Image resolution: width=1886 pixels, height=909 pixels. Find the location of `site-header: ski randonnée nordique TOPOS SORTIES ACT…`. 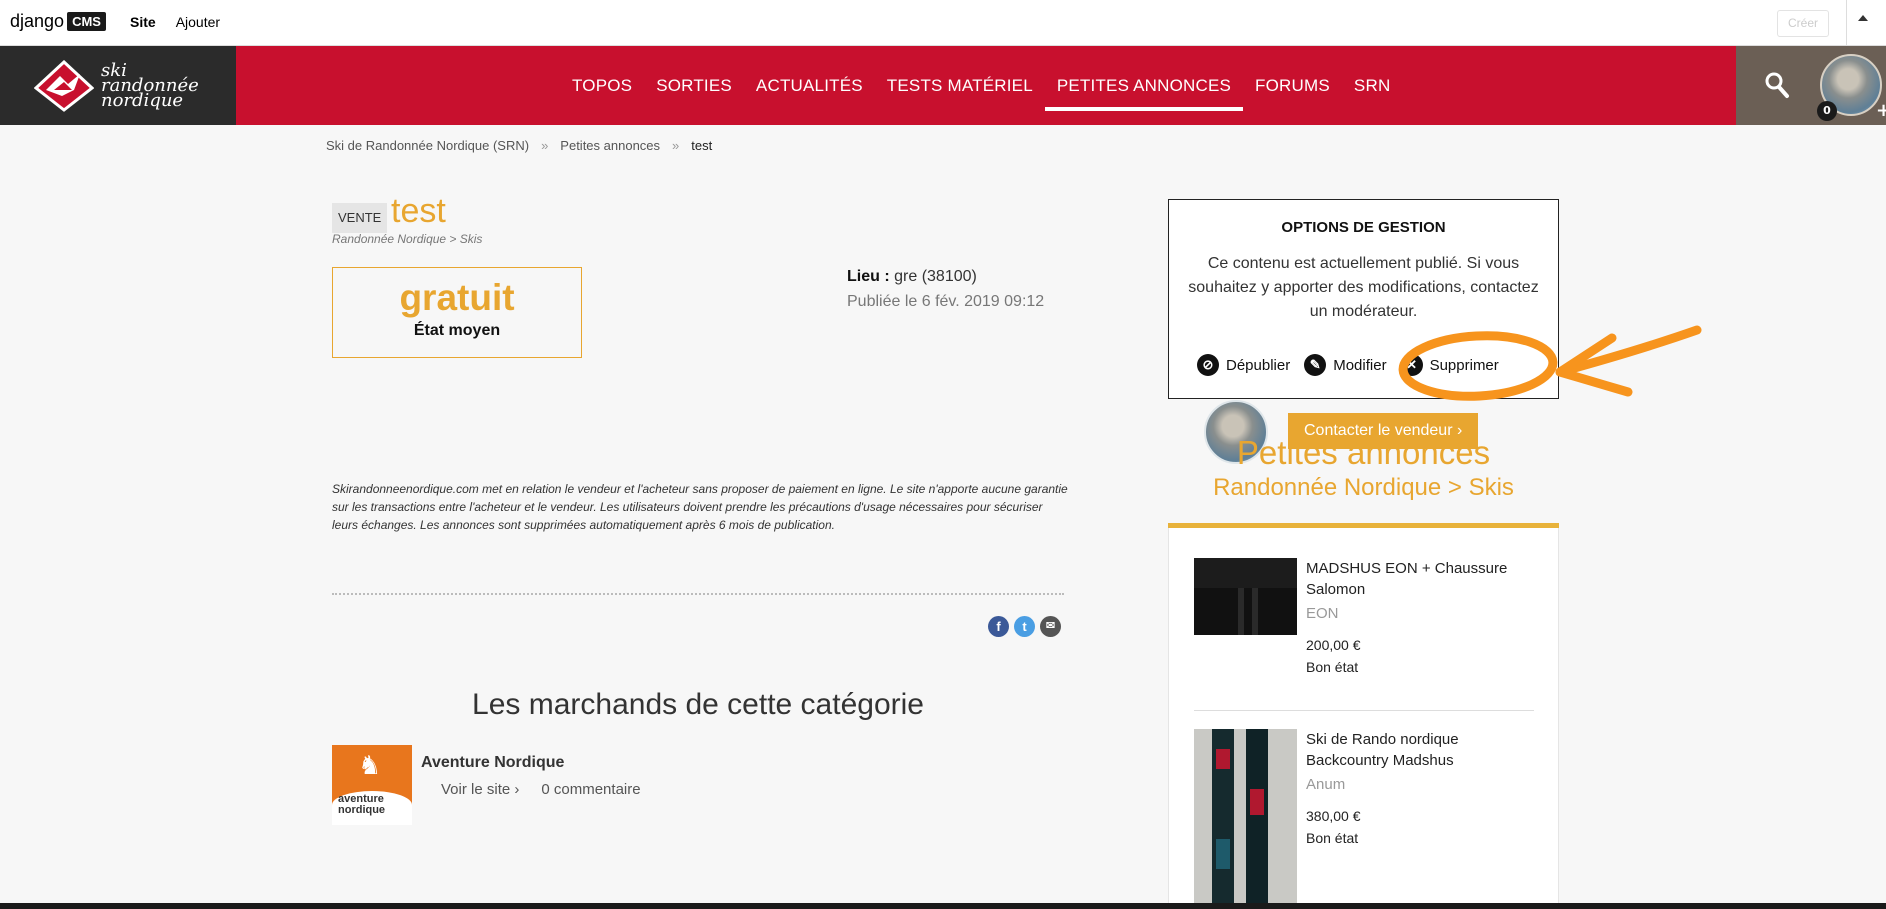

site-header: ski randonnée nordique TOPOS SORTIES ACT… is located at coordinates (943, 85).